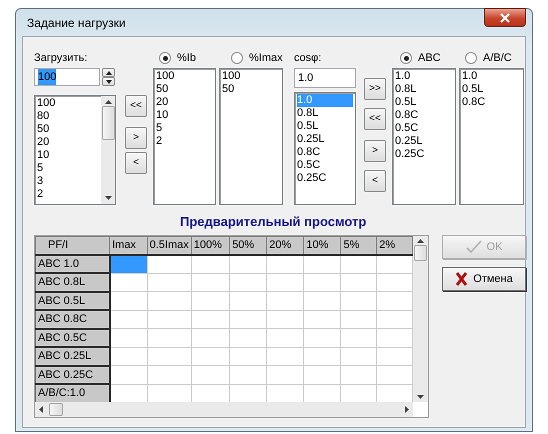  What do you see at coordinates (73, 356) in the screenshot?
I see `row-header: ABC 0.25L` at bounding box center [73, 356].